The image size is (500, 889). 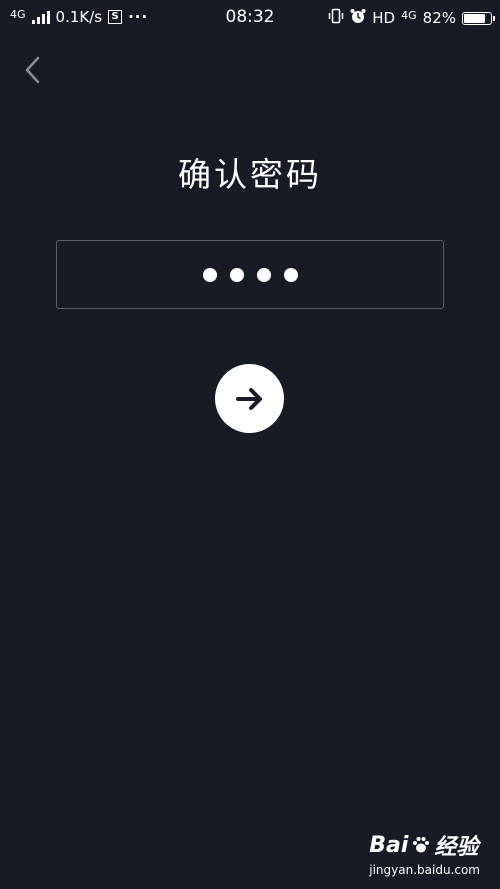 I want to click on watermark-logo-text: Bai, so click(x=389, y=845).